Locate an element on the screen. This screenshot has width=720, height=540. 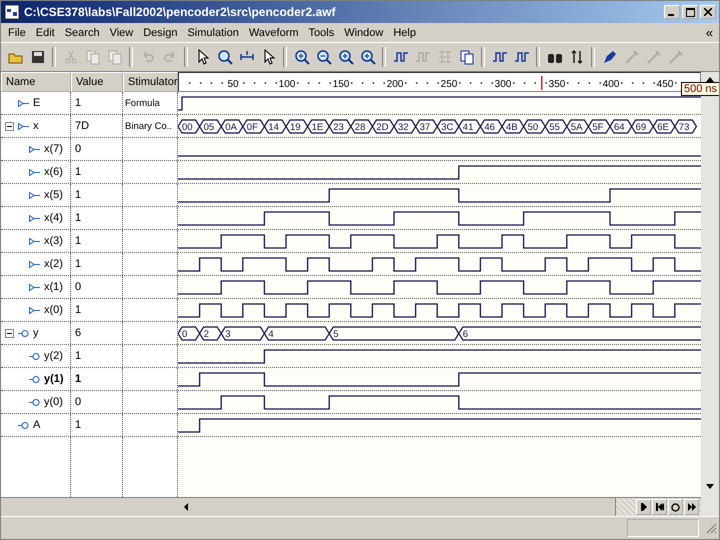
scissors-icon is located at coordinates (70, 57).